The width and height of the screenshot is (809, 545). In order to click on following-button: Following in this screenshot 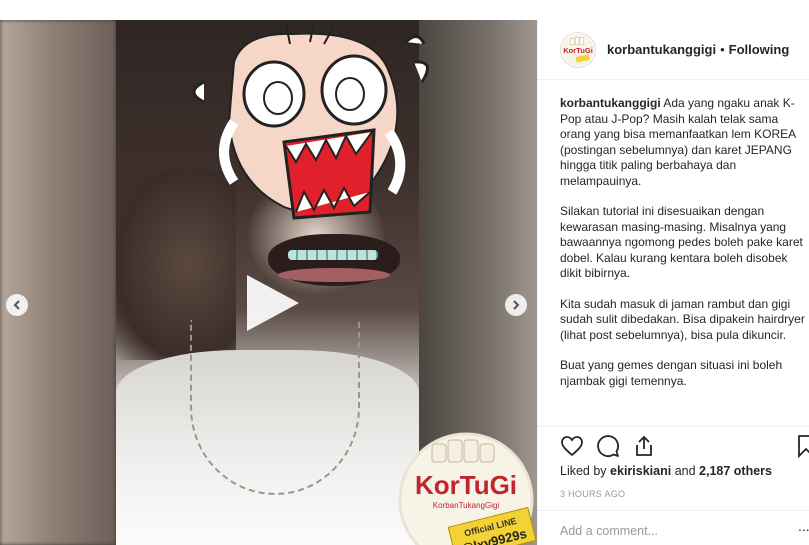, I will do `click(759, 49)`.